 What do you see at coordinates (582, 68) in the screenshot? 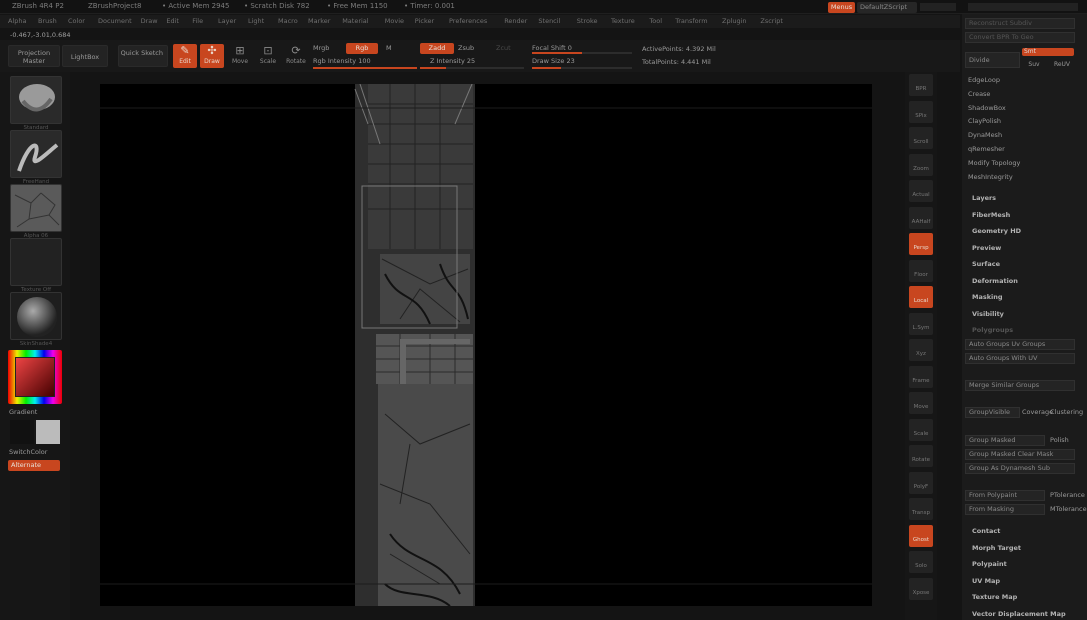
I see `draw-size-slider` at bounding box center [582, 68].